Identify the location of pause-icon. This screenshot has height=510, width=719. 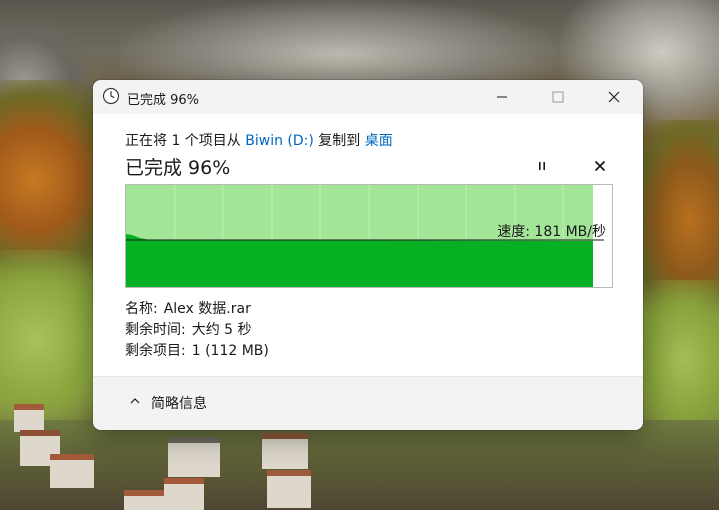
(542, 166).